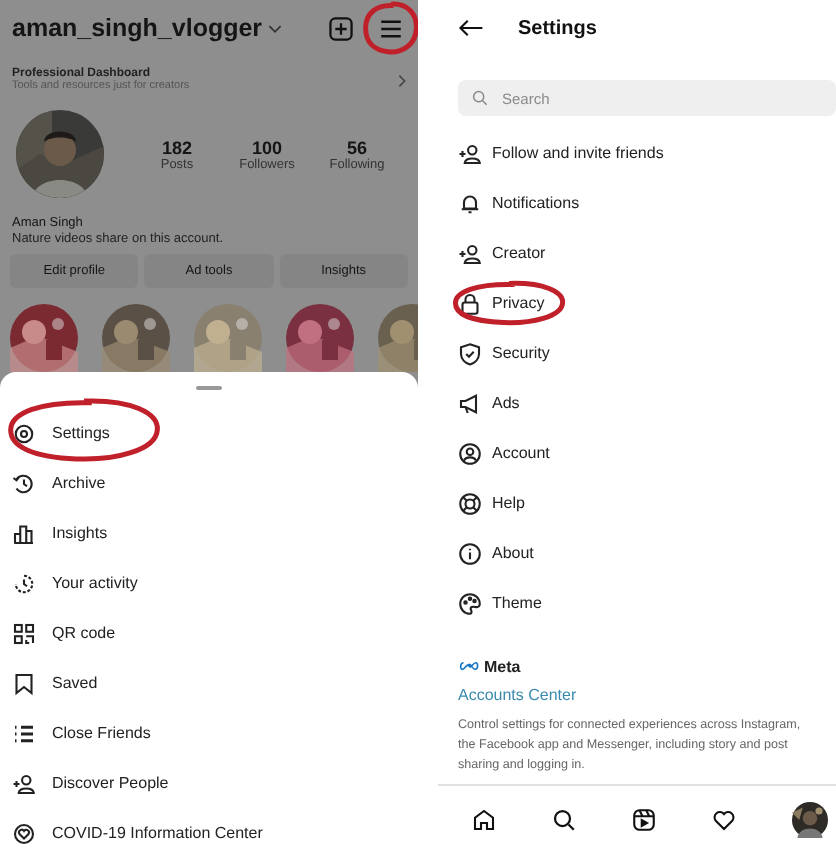 The image size is (836, 852). Describe the element at coordinates (470, 553) in the screenshot. I see `info-icon` at that location.